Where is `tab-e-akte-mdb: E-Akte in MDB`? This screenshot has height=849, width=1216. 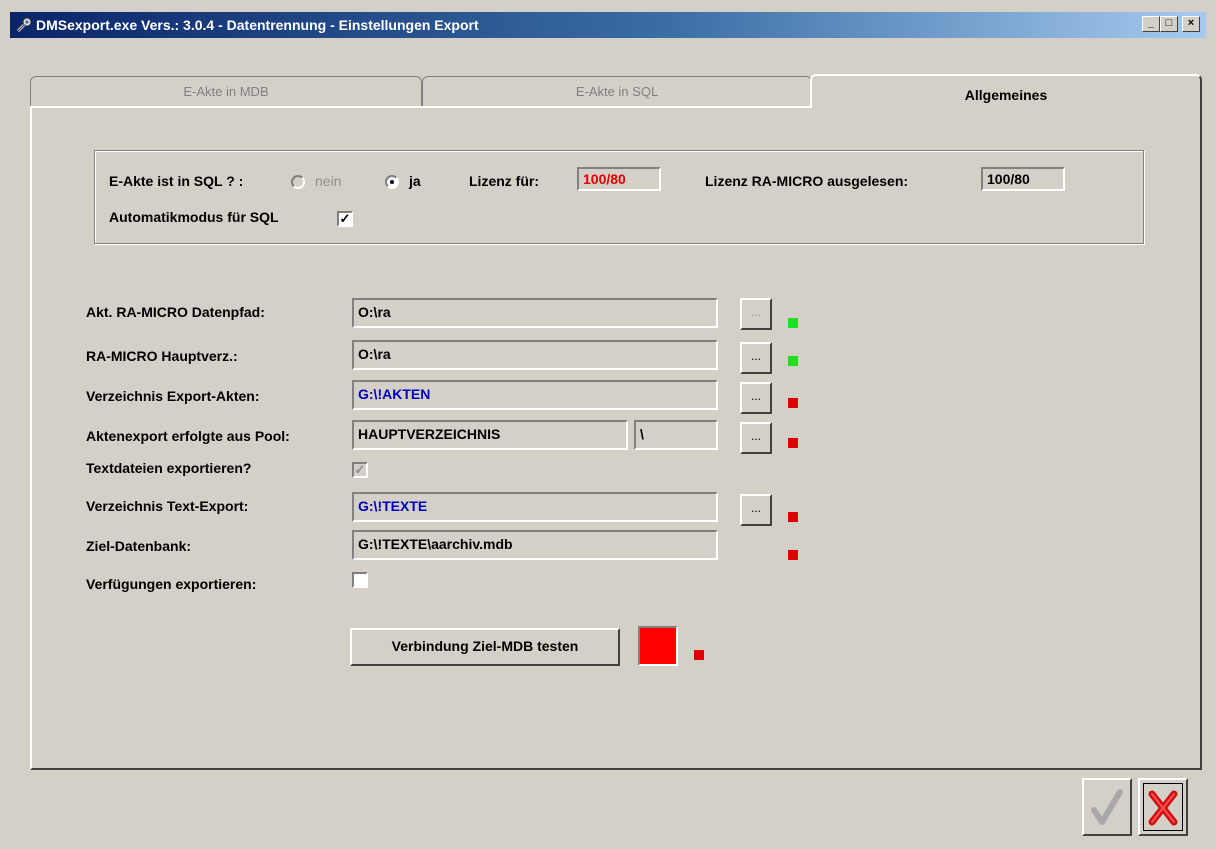
tab-e-akte-mdb: E-Akte in MDB is located at coordinates (226, 91).